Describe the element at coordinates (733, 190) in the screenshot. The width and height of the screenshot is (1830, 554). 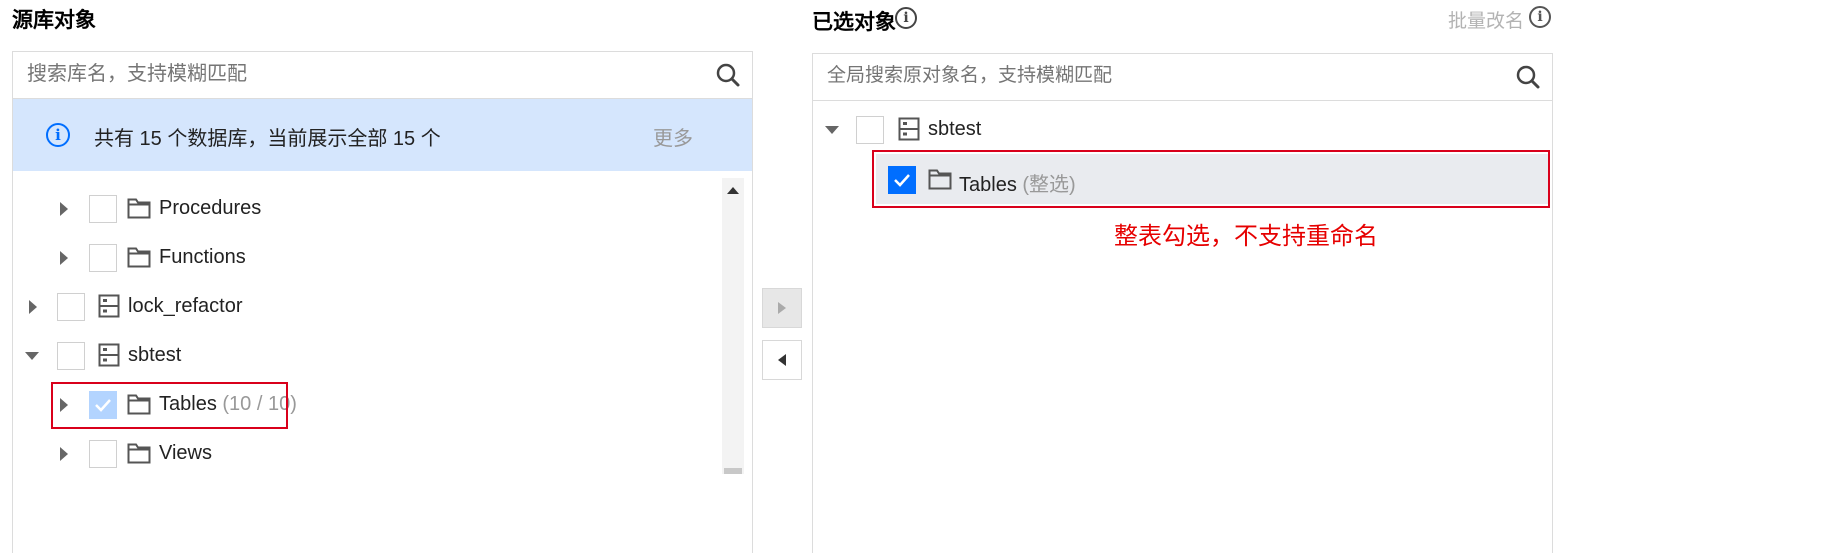
I see `scroll-up-arrow-icon` at that location.